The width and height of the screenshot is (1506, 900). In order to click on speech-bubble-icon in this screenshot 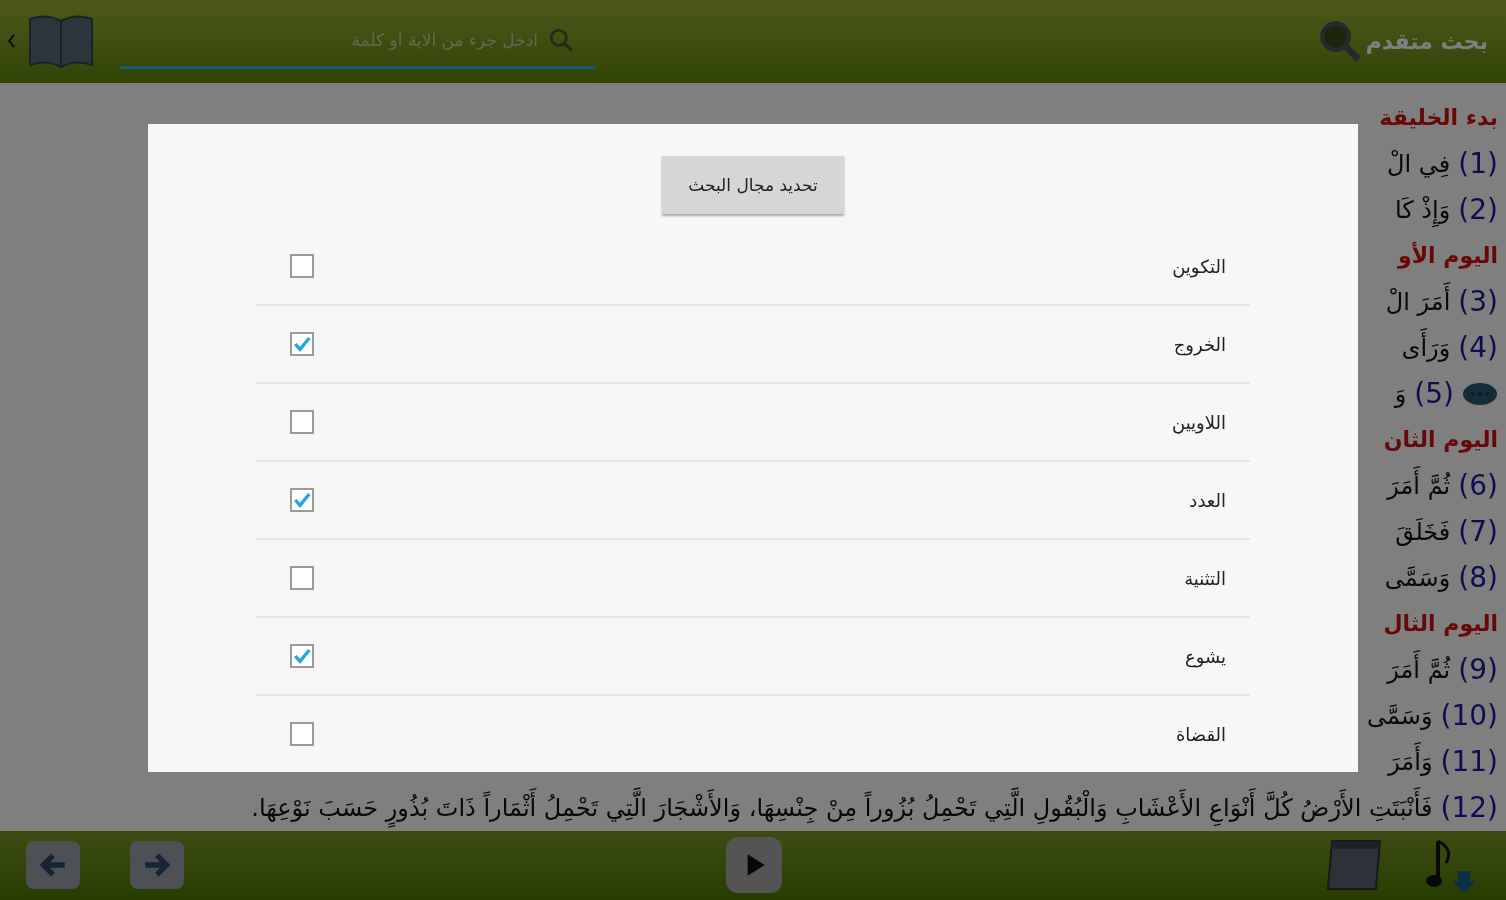, I will do `click(1480, 393)`.